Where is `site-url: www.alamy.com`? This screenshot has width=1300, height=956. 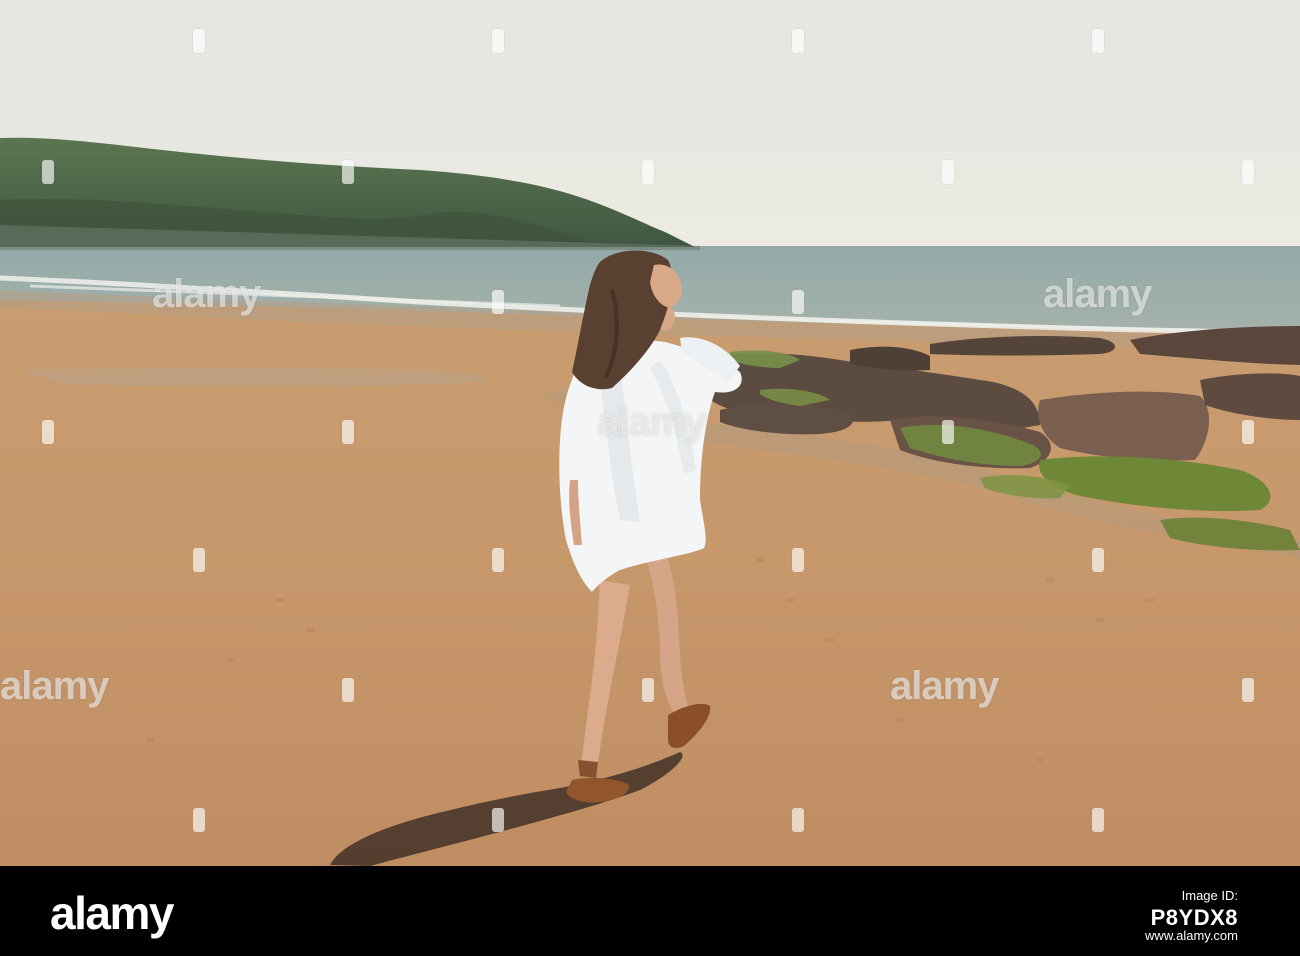 site-url: www.alamy.com is located at coordinates (1191, 935).